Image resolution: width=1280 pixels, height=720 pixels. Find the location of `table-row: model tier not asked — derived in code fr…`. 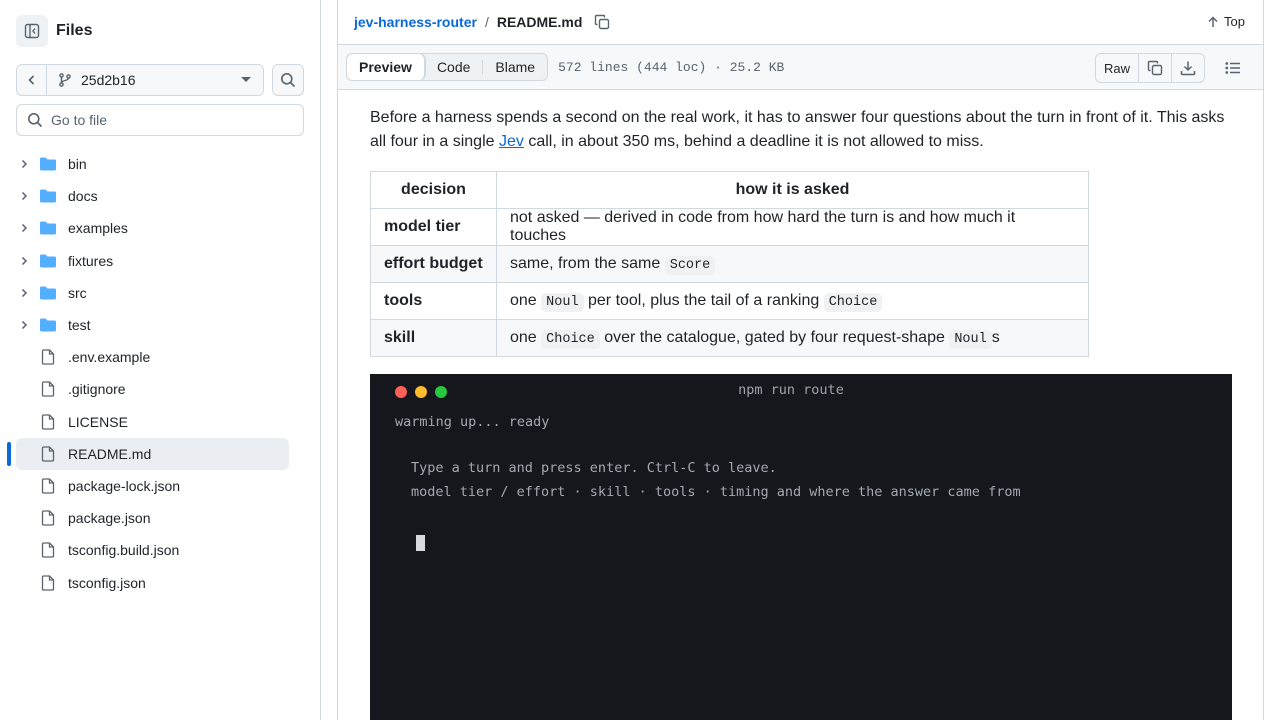

table-row: model tier not asked — derived in code fr… is located at coordinates (729, 227).